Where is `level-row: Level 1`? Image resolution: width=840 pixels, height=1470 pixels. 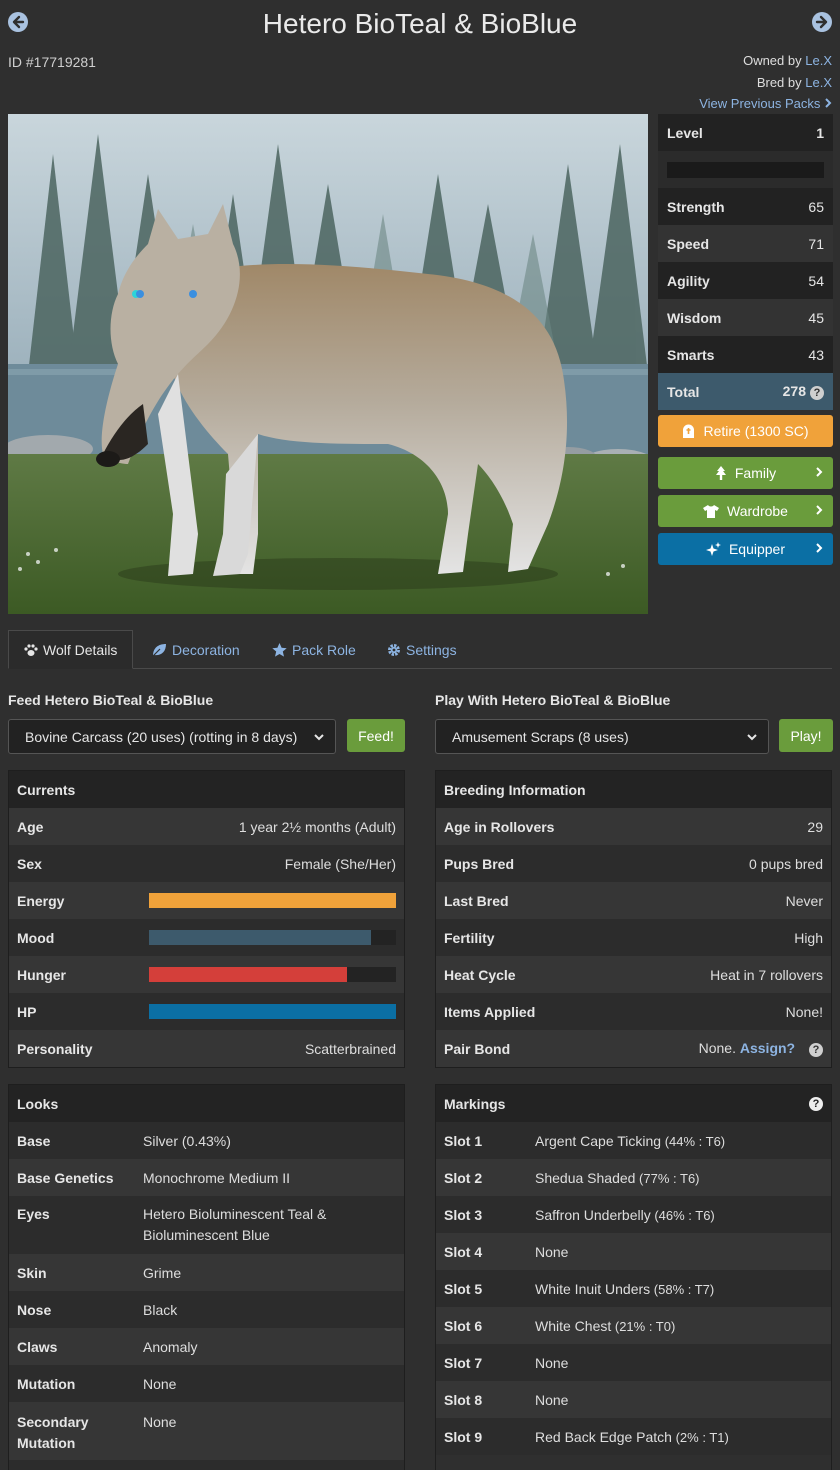 level-row: Level 1 is located at coordinates (745, 132).